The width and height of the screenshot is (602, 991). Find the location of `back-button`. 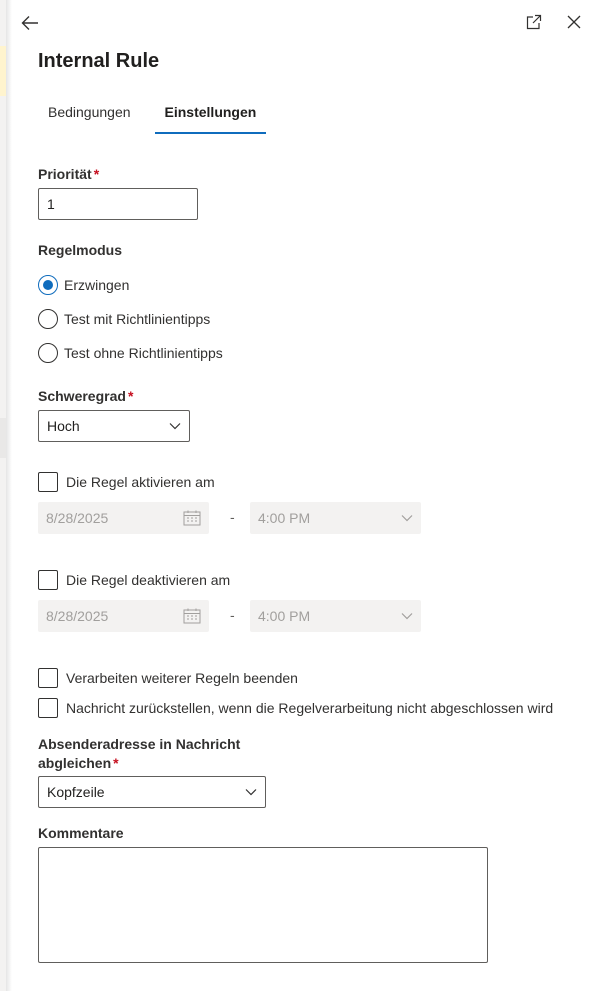

back-button is located at coordinates (30, 23).